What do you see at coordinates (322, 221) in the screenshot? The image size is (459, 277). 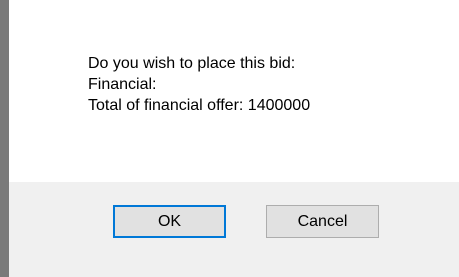 I see `cancel-button: Cancel` at bounding box center [322, 221].